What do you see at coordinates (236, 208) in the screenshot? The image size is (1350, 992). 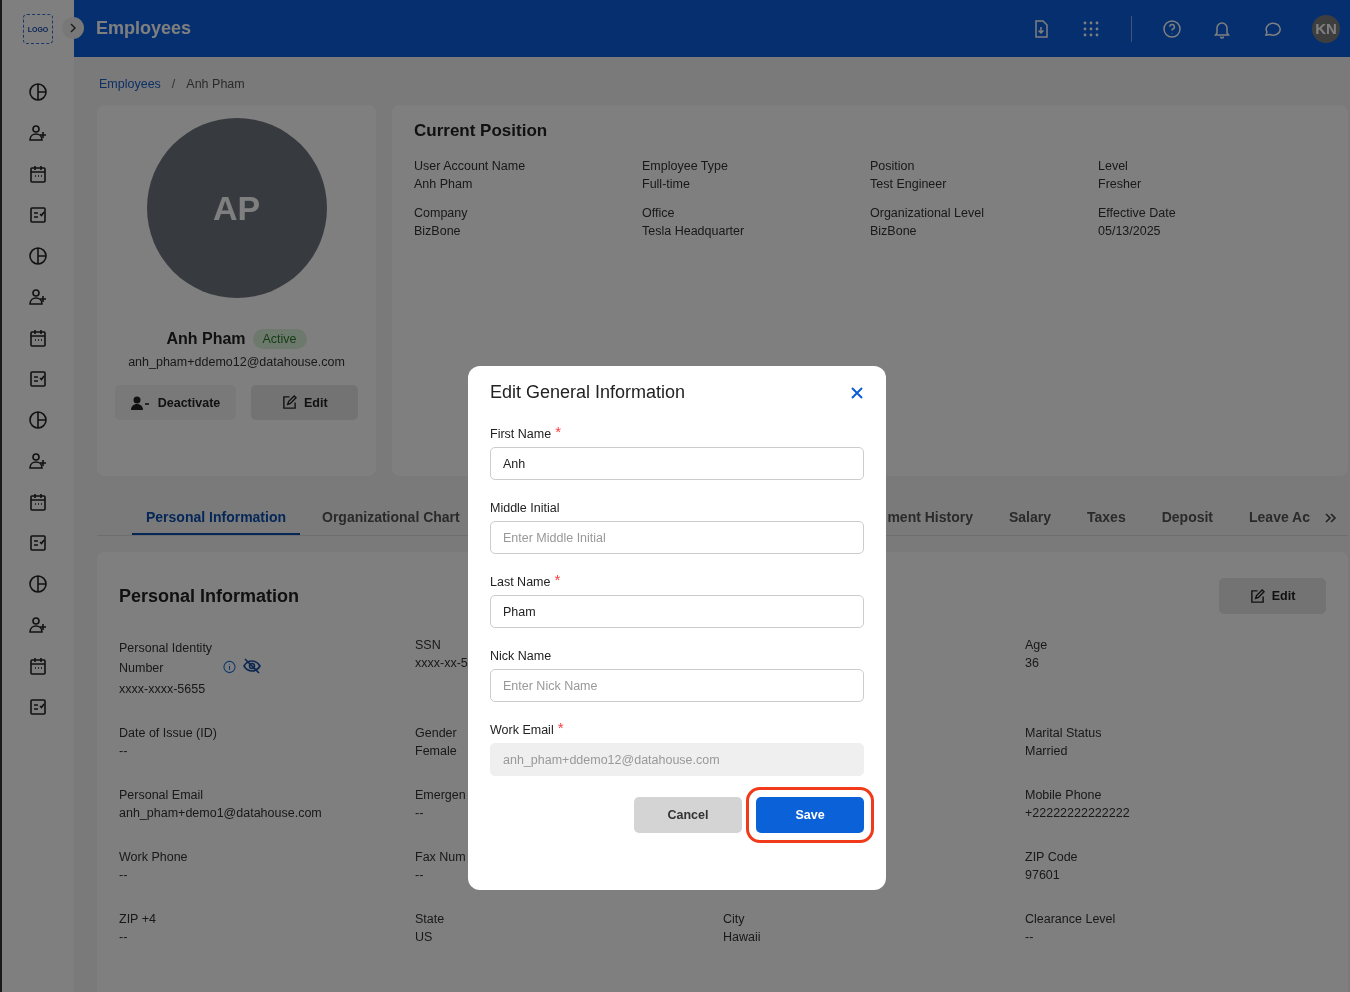 I see `avatar: AP` at bounding box center [236, 208].